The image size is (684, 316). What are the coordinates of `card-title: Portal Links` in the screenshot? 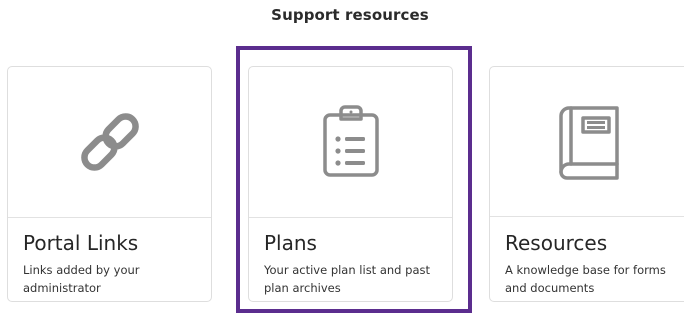 It's located at (81, 243).